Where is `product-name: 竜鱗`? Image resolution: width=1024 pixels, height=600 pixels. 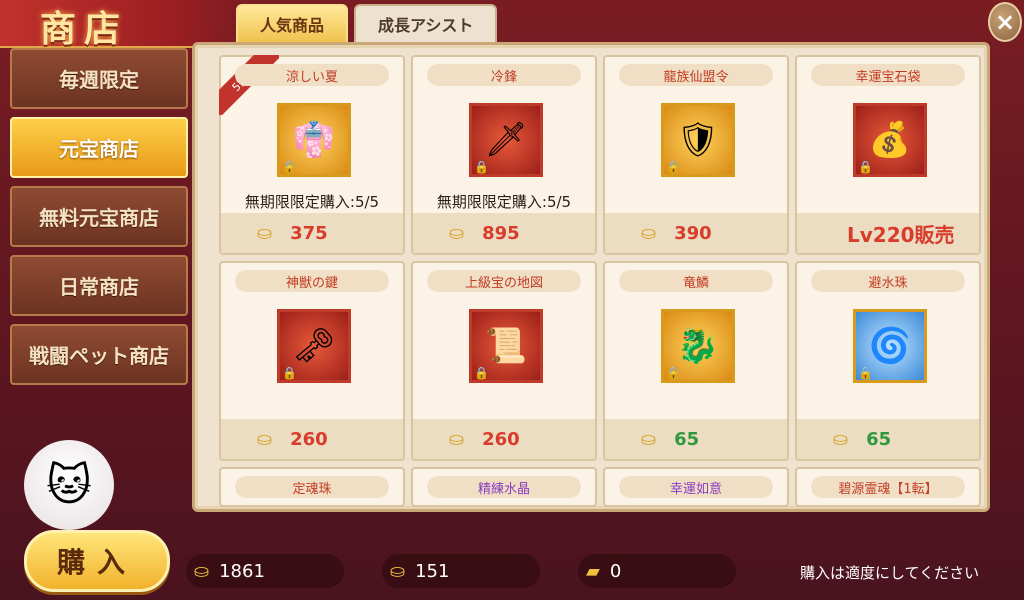 product-name: 竜鱗 is located at coordinates (696, 281).